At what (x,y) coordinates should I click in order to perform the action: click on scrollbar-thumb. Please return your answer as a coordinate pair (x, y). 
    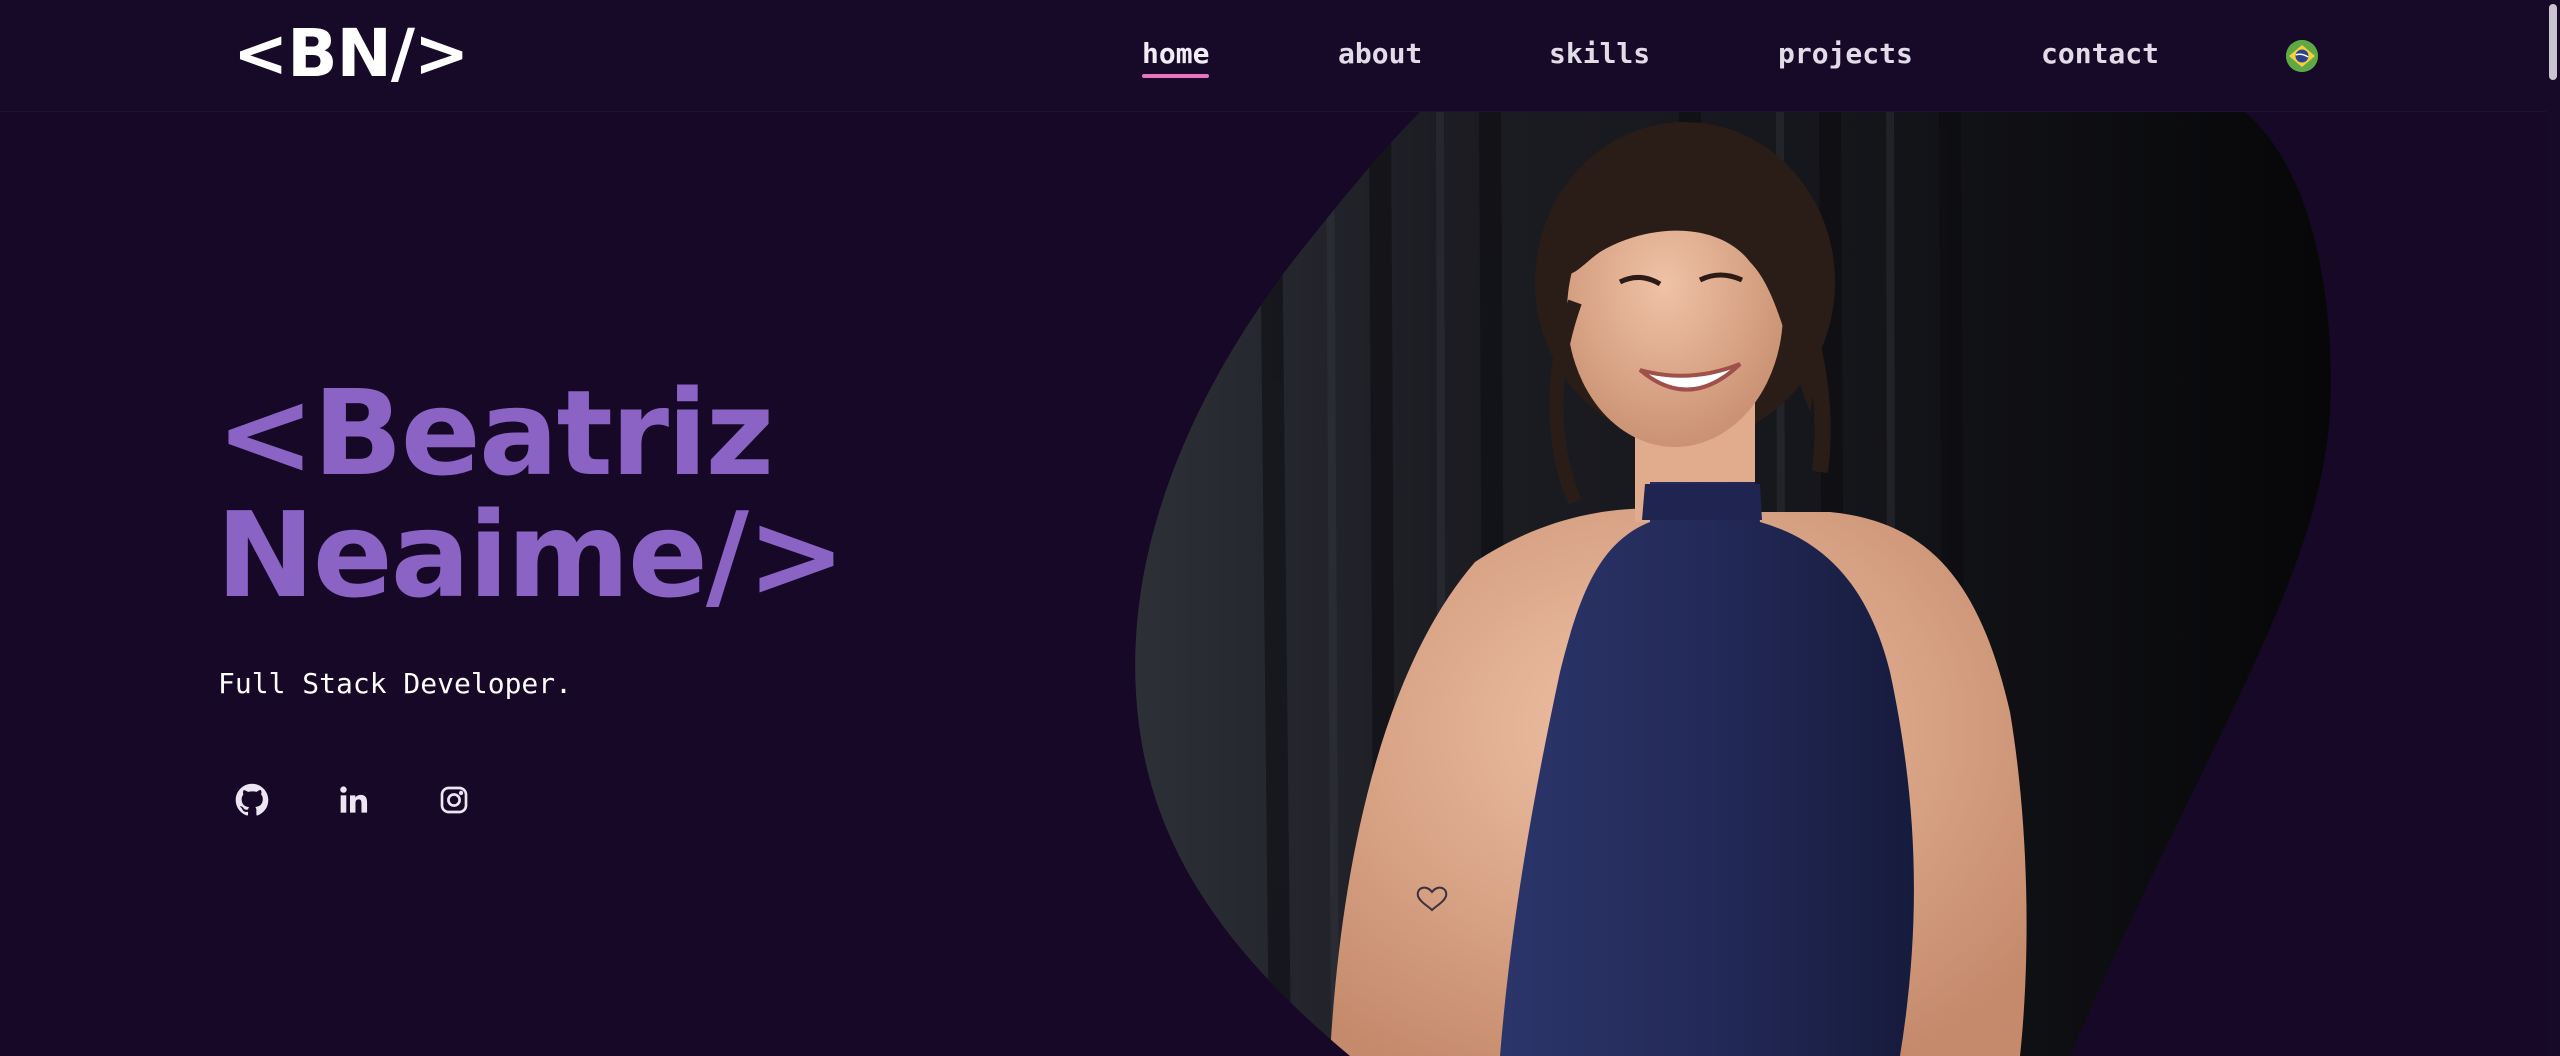
    Looking at the image, I should click on (2553, 42).